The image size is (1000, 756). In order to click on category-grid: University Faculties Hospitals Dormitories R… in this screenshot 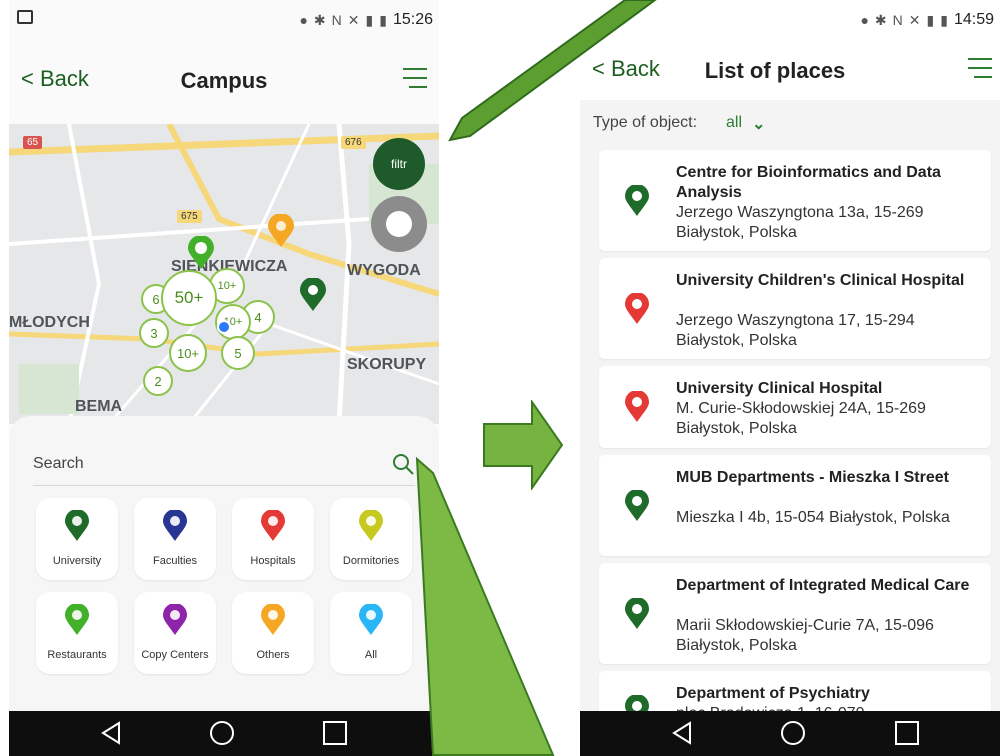, I will do `click(226, 586)`.